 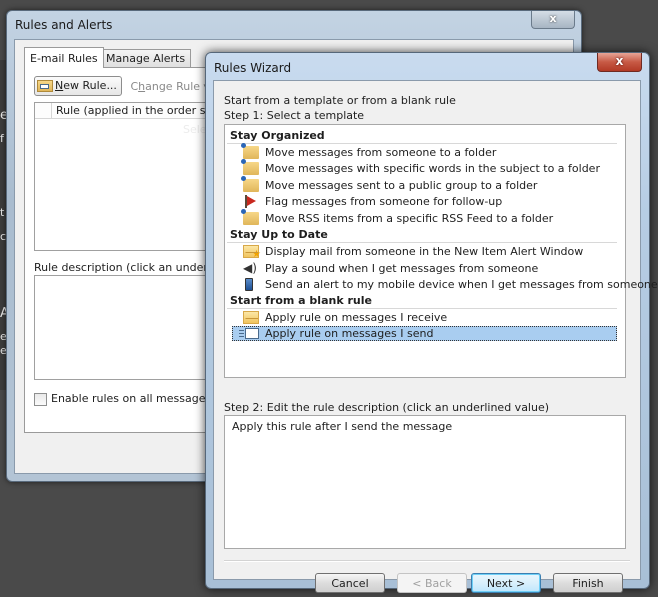 What do you see at coordinates (140, 398) in the screenshot?
I see `enable-rules-label: Enable rules on all messages do` at bounding box center [140, 398].